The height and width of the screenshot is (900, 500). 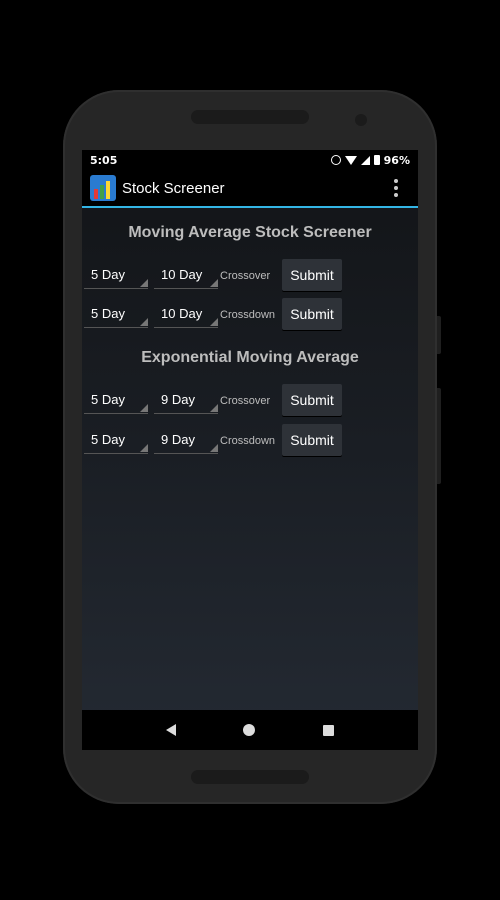 I want to click on app-title: Stock Screener, so click(x=173, y=188).